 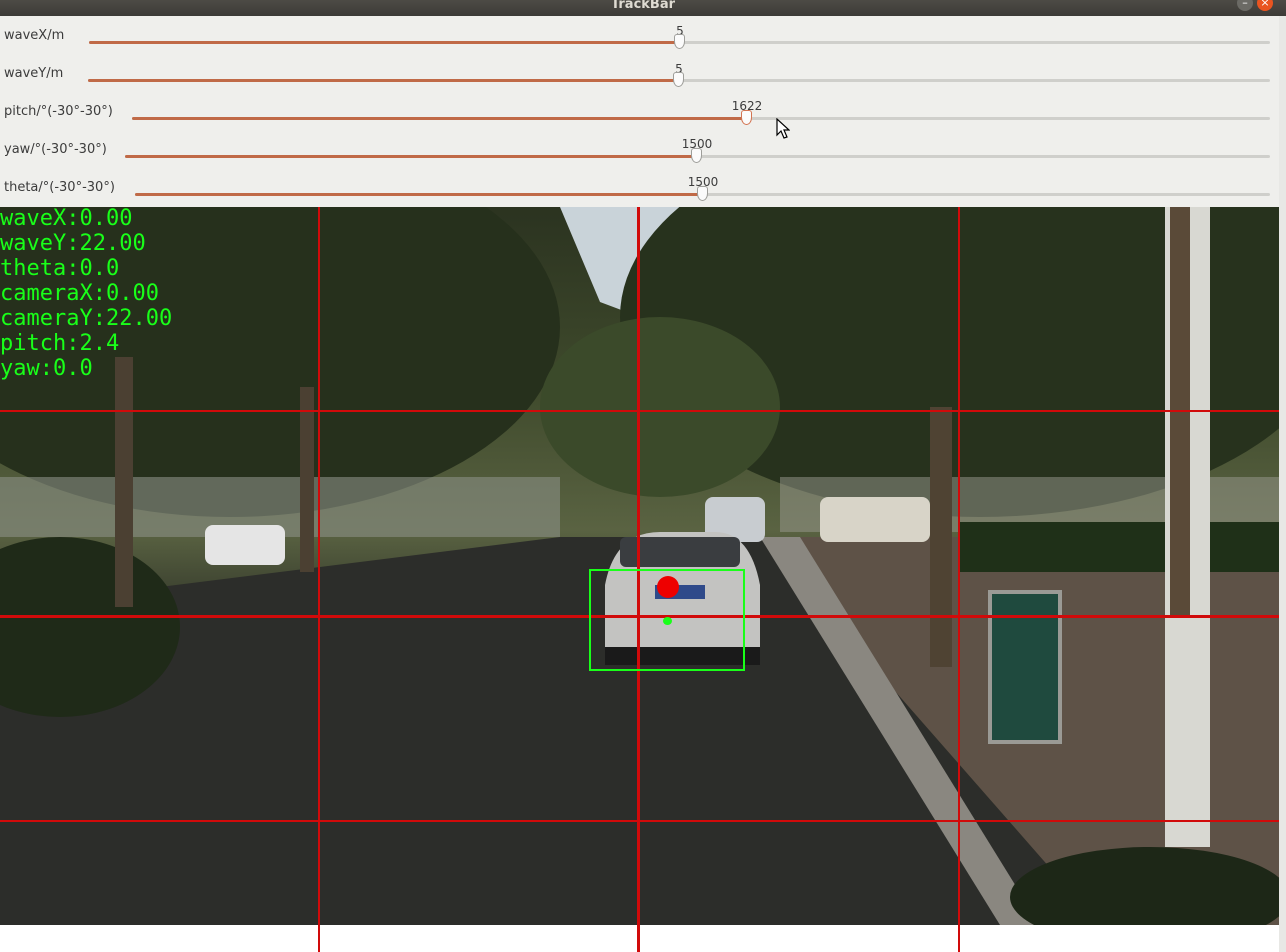 I want to click on overlay-yaw: yaw:0.0, so click(x=46, y=368).